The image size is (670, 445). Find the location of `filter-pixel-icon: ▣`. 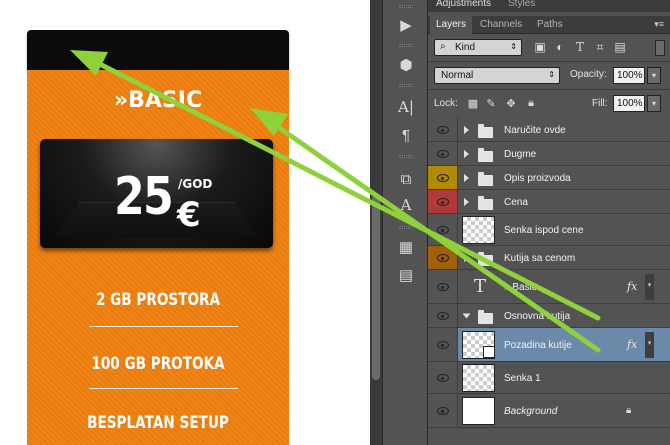

filter-pixel-icon: ▣ is located at coordinates (540, 48).